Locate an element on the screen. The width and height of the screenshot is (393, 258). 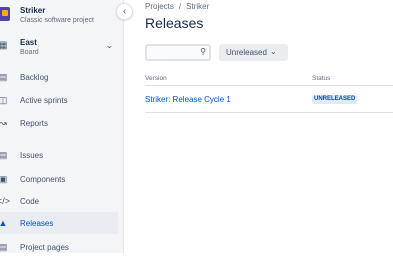
sidebar-item-releases: ▲ Releases is located at coordinates (59, 223).